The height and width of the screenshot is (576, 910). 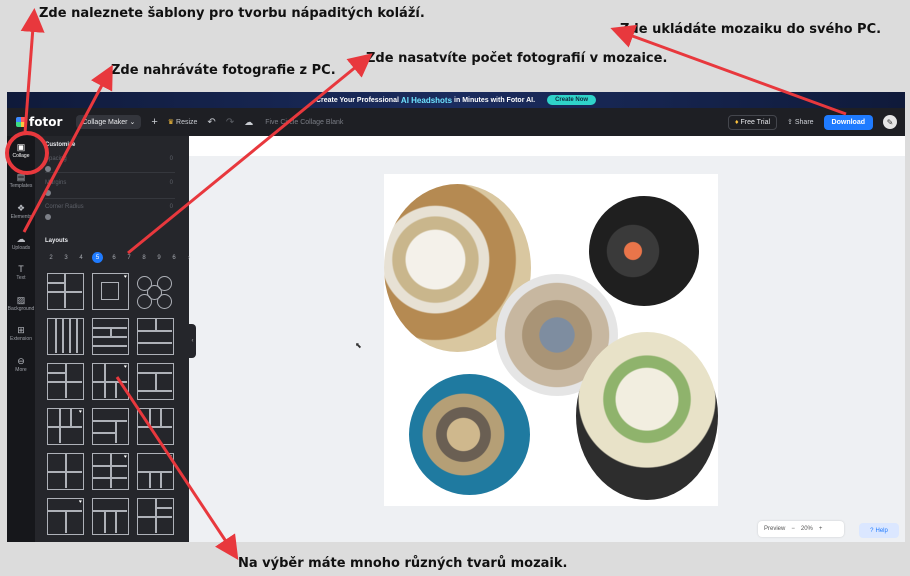 I want to click on project-title: Five Circle Collage Blank, so click(x=304, y=122).